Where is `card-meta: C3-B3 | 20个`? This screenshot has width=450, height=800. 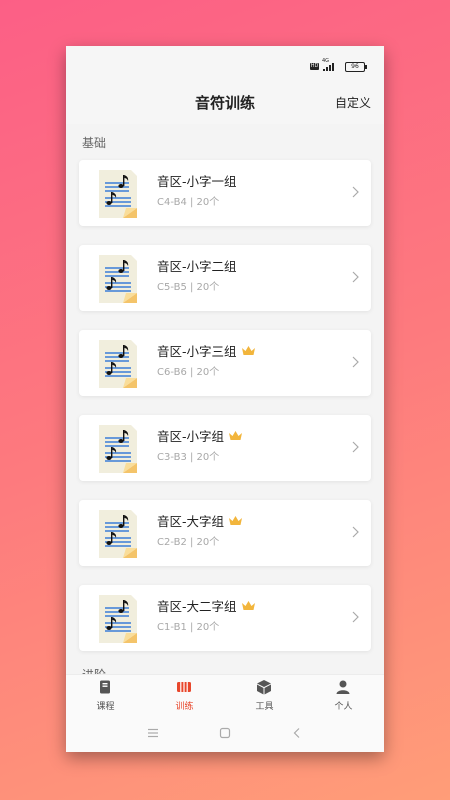 card-meta: C3-B3 | 20个 is located at coordinates (188, 457).